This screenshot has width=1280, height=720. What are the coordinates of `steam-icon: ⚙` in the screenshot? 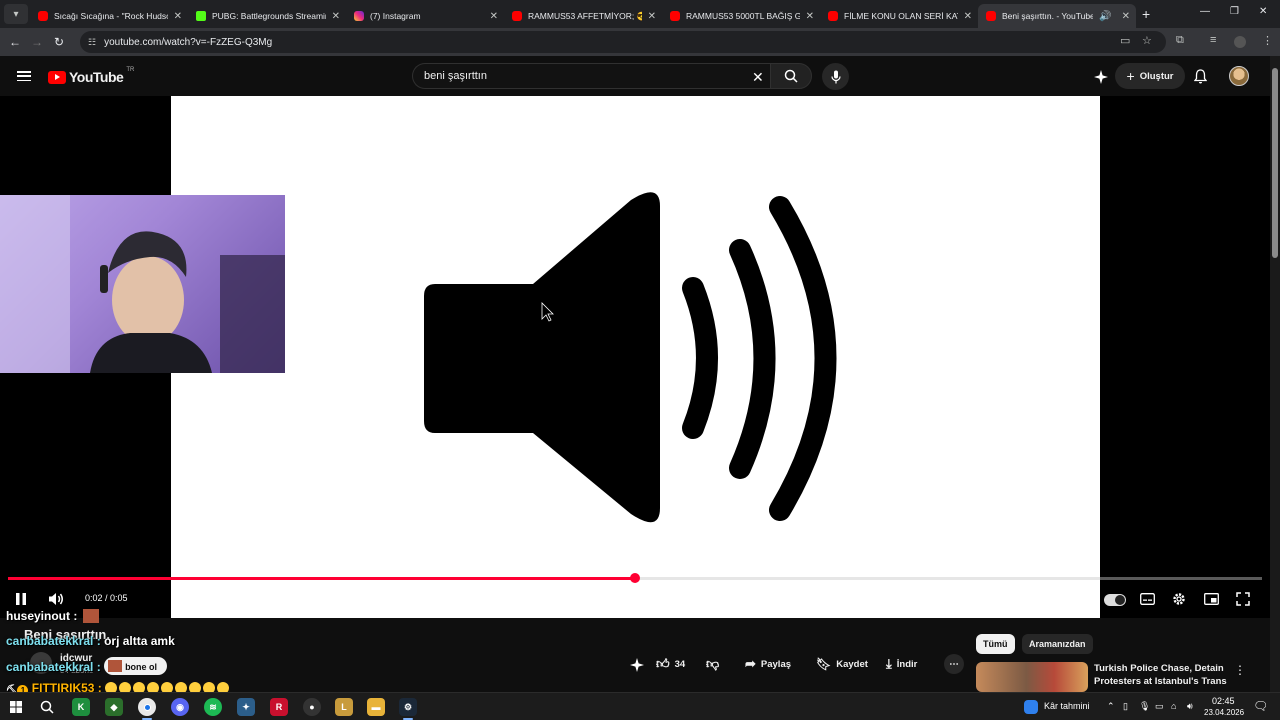 It's located at (408, 707).